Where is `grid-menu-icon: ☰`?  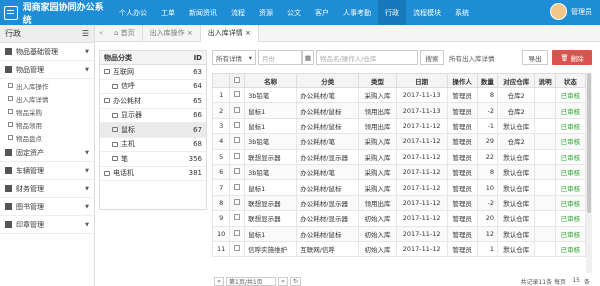
grid-menu-icon: ☰ is located at coordinates (85, 33).